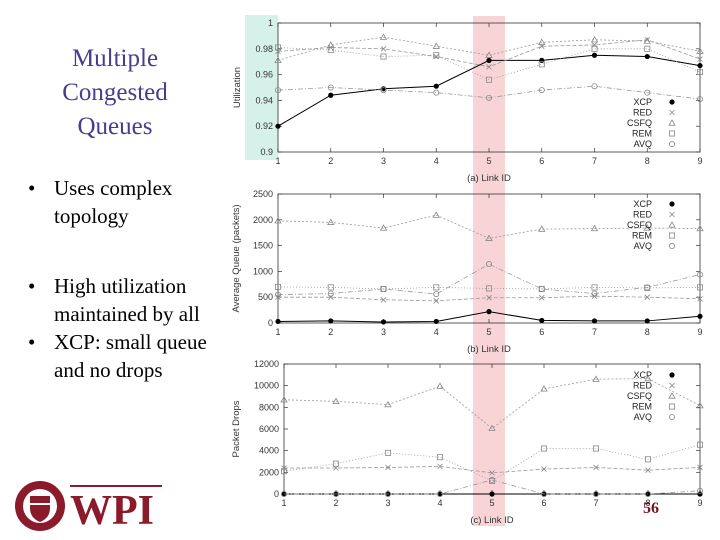 The width and height of the screenshot is (720, 540). Describe the element at coordinates (269, 429) in the screenshot. I see `y-tick-label: 6000` at that location.